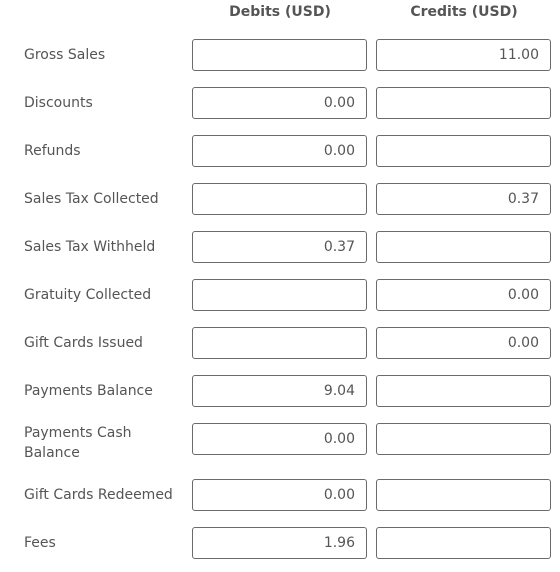 The width and height of the screenshot is (560, 572). I want to click on gross-sales-row: Gross Sales 11.00, so click(280, 55).